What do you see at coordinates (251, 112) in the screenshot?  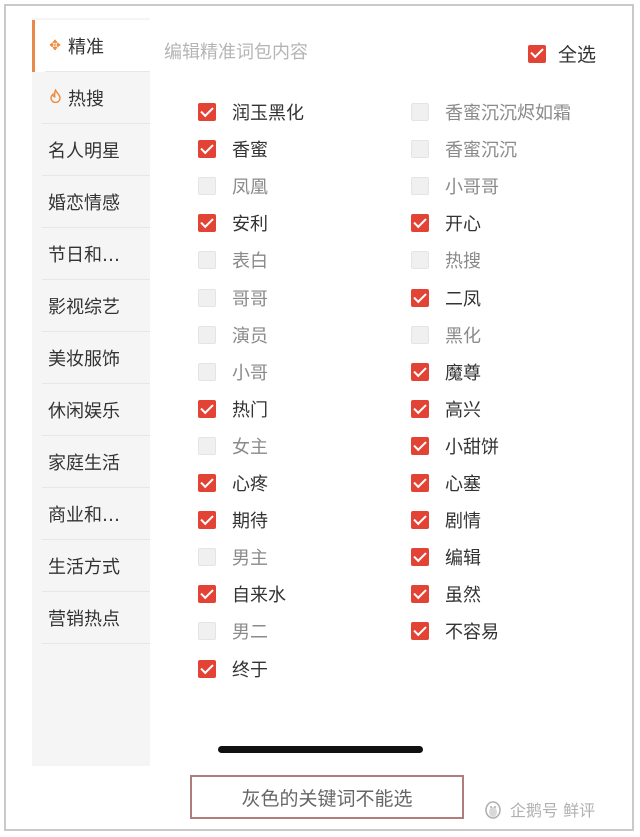 I see `keyword-item: 润玉黑化` at bounding box center [251, 112].